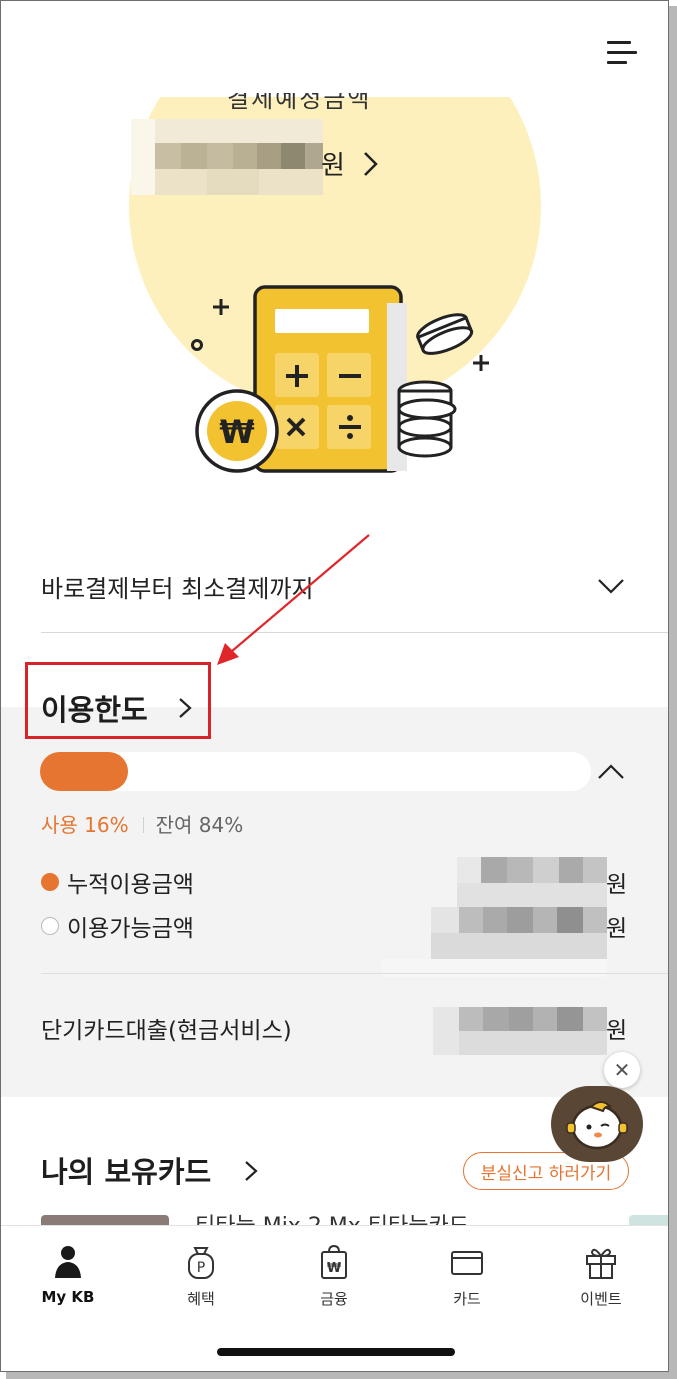 Image resolution: width=677 pixels, height=1379 pixels. Describe the element at coordinates (334, 1299) in the screenshot. I see `nav-label: 금융` at that location.